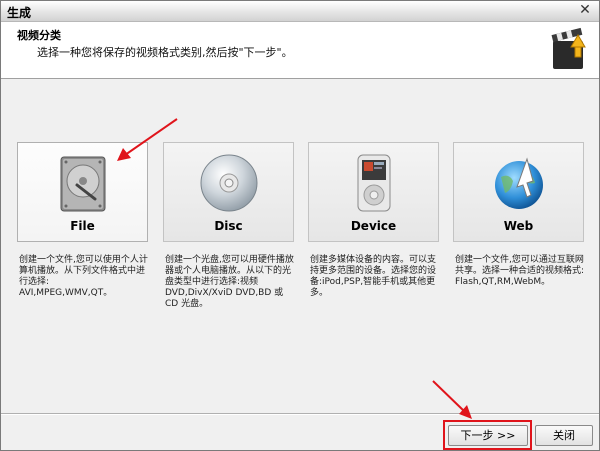 The width and height of the screenshot is (600, 451). I want to click on close-button: 关闭, so click(564, 435).